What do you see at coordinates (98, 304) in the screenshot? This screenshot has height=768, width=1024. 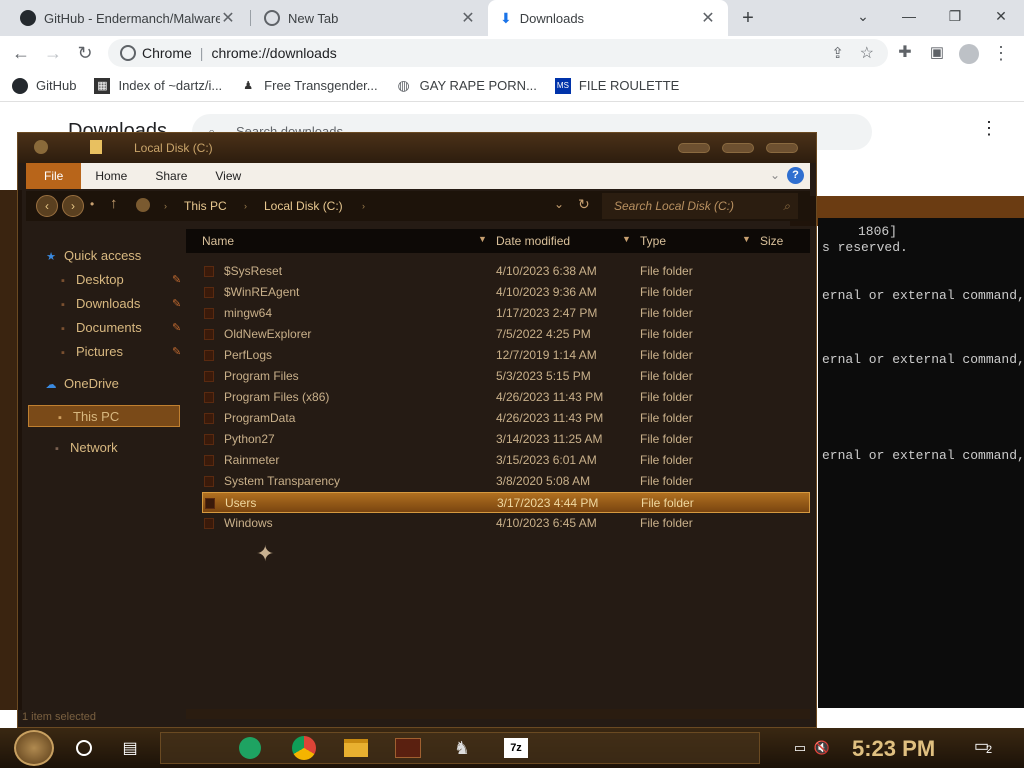 I see `nav-downloads: ▪ Downloads` at bounding box center [98, 304].